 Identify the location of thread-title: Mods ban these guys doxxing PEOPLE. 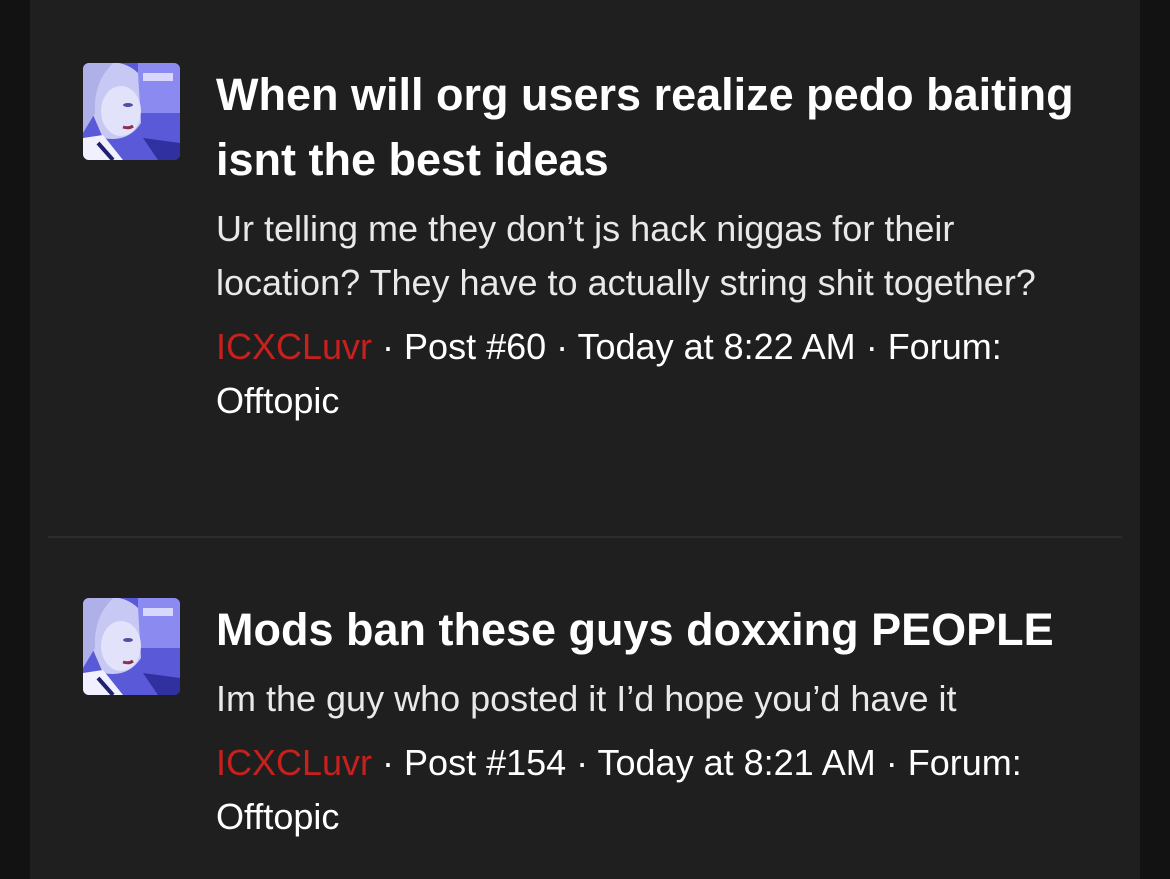
(656, 629).